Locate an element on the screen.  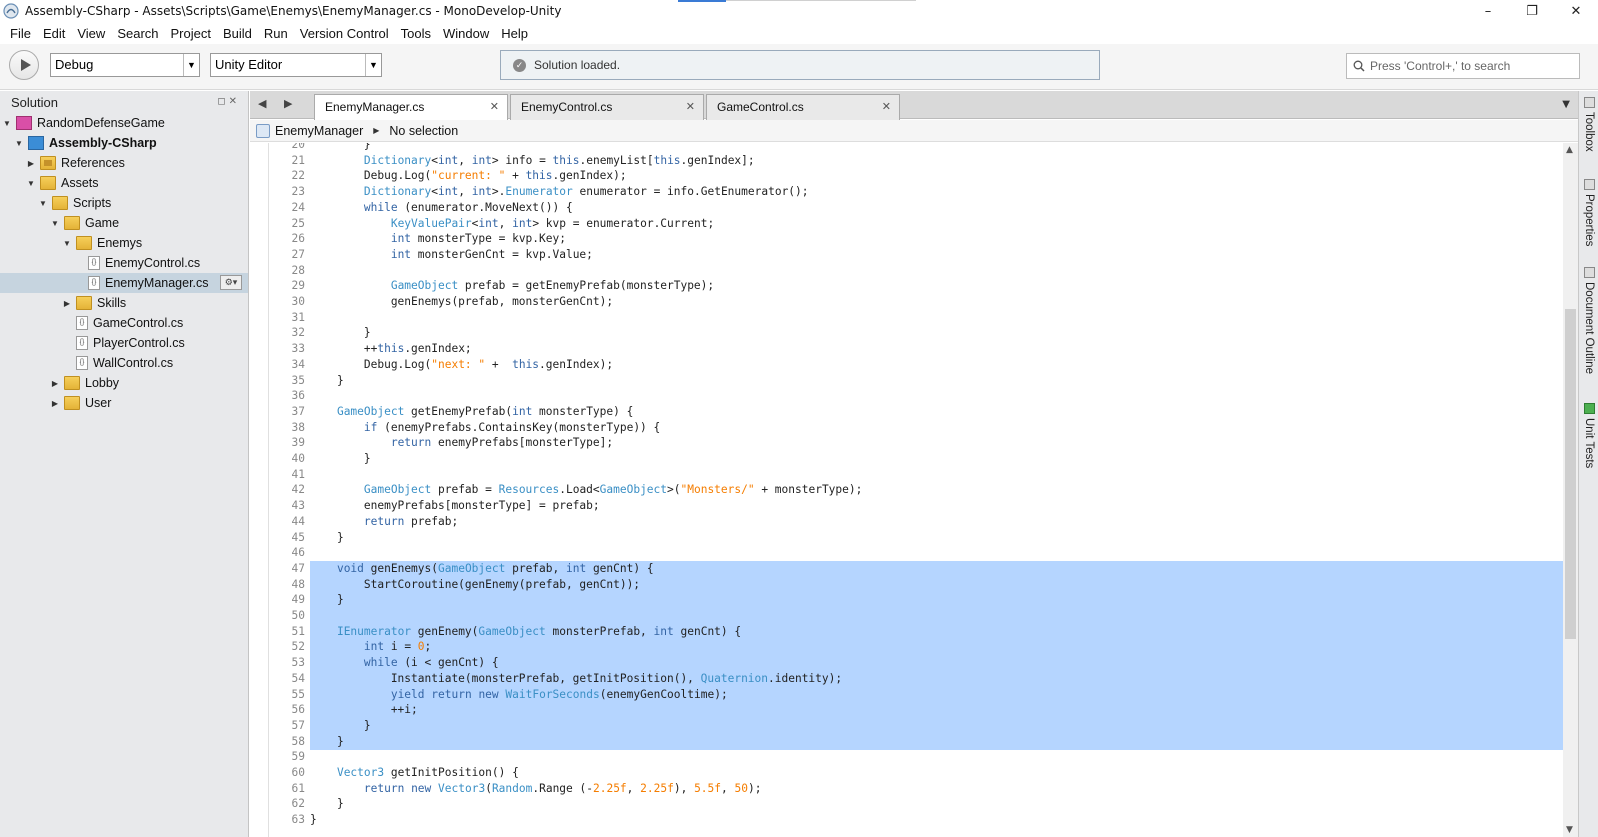
menu-view: View is located at coordinates (91, 33).